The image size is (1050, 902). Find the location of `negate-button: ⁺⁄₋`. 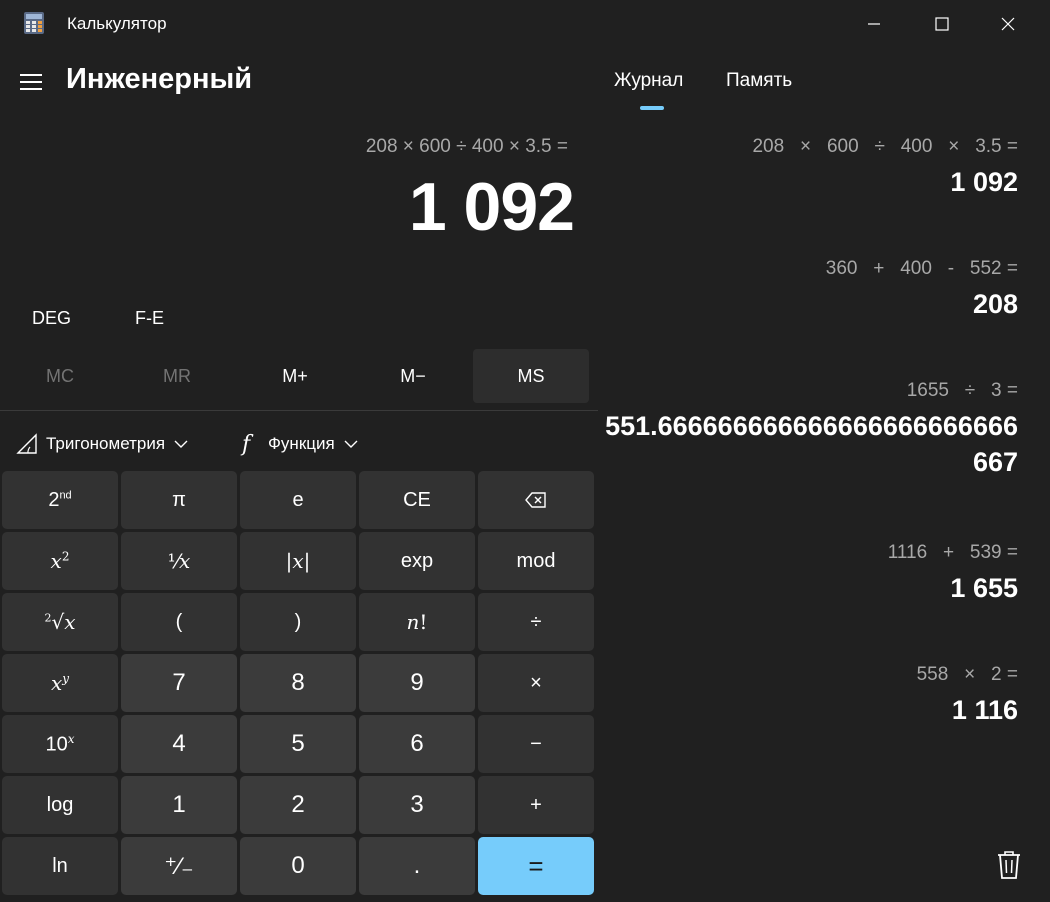

negate-button: ⁺⁄₋ is located at coordinates (179, 866).